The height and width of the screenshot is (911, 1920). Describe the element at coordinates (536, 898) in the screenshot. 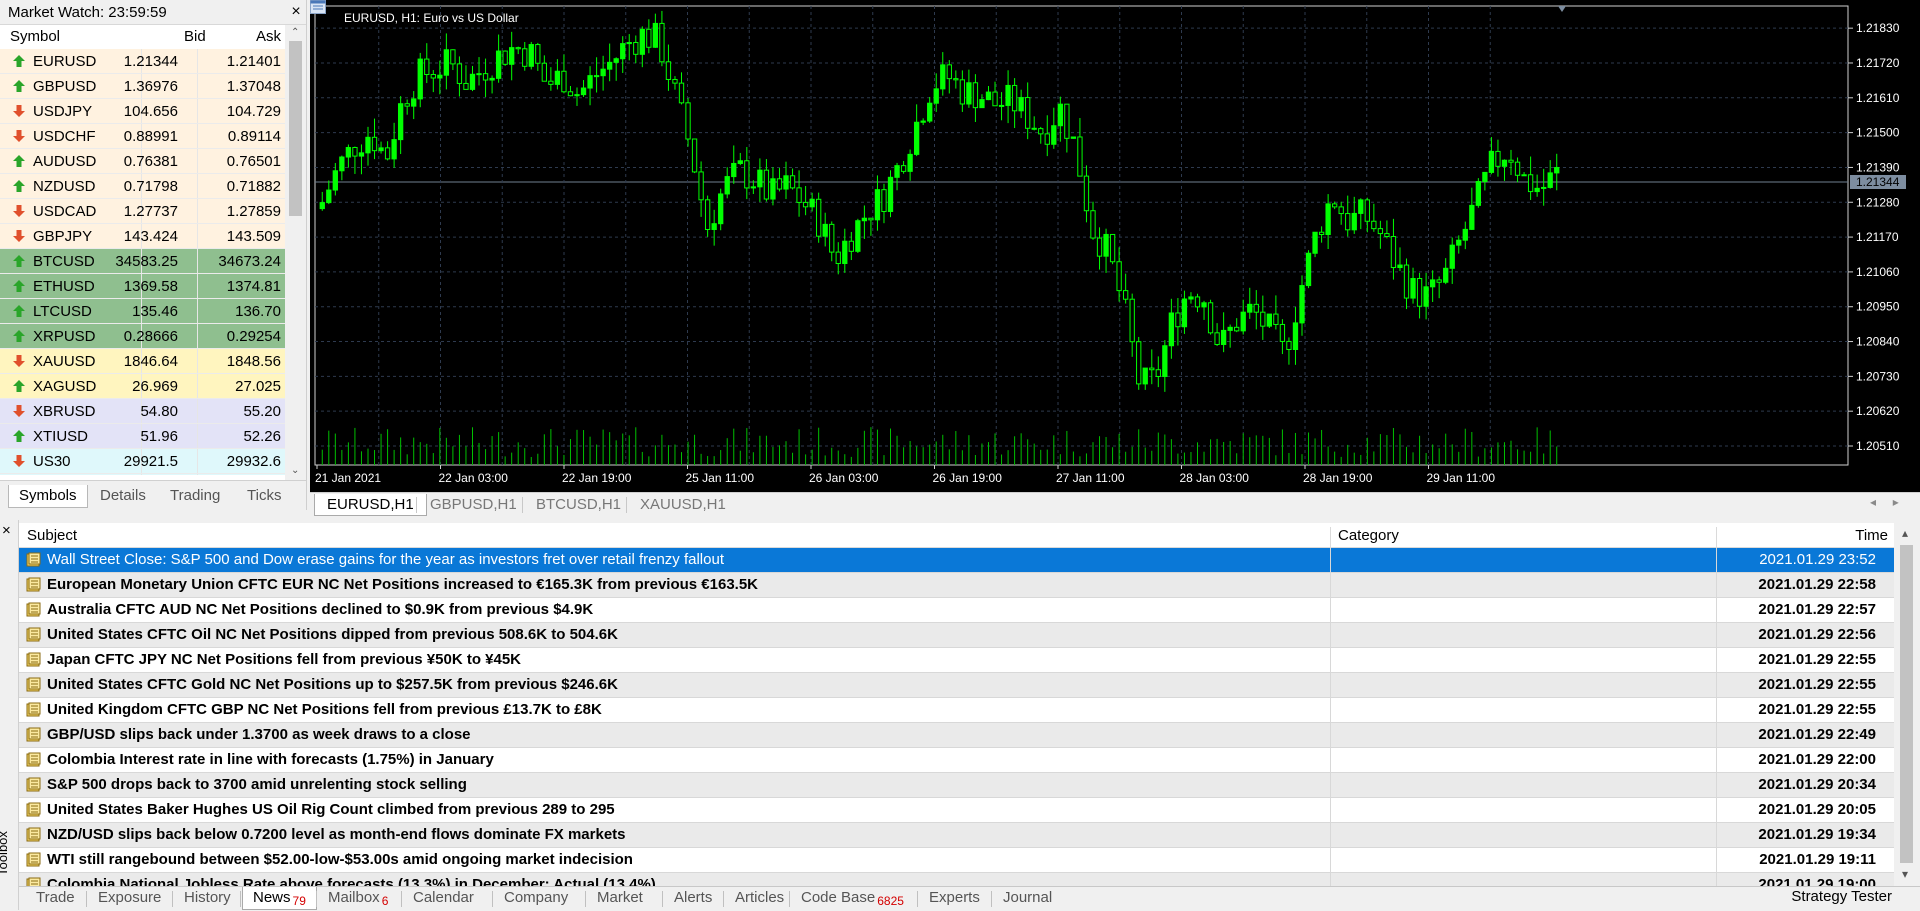

I see `toolbox-tab-company: Company` at that location.